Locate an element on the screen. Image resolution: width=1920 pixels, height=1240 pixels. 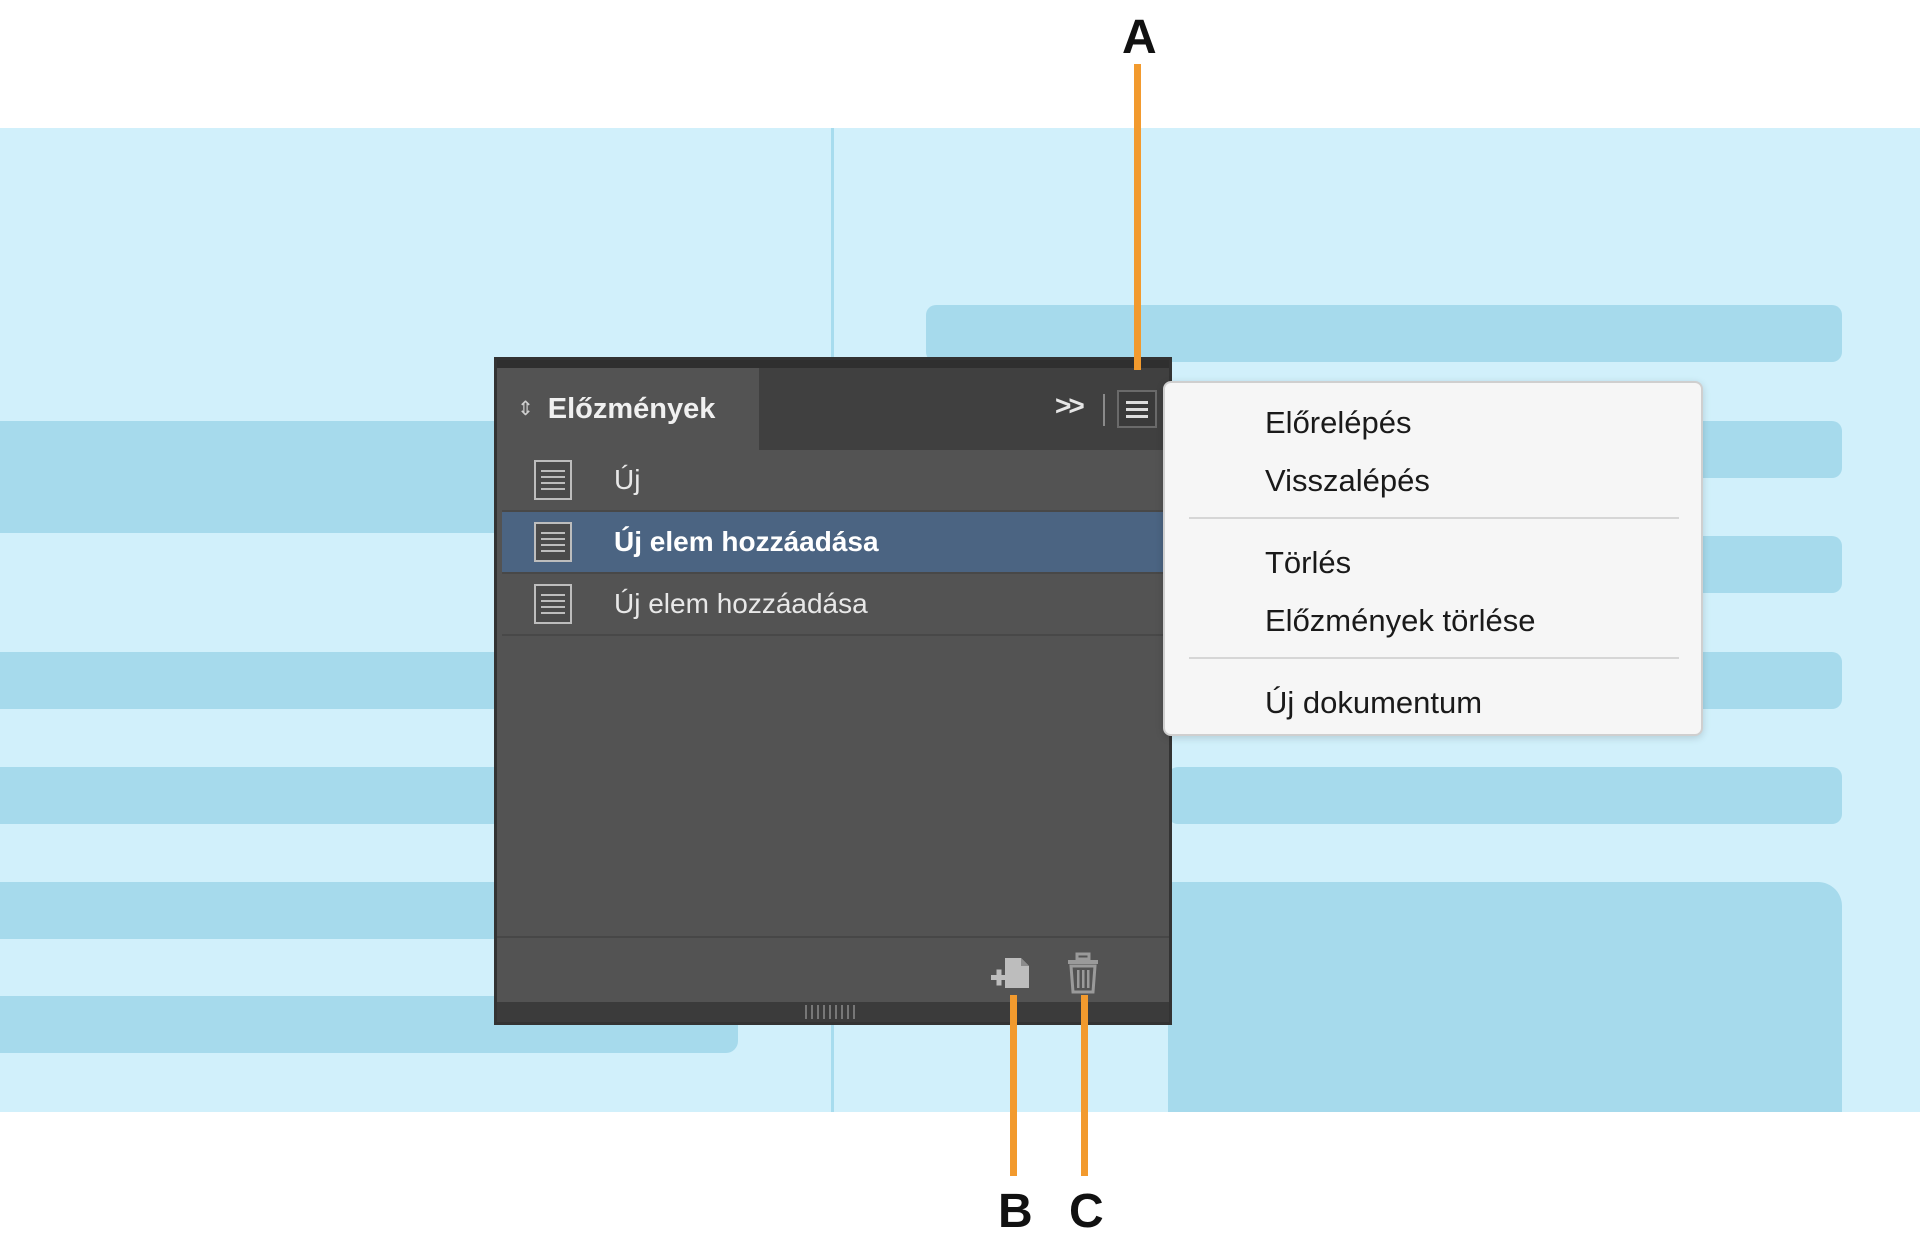
history-state: Új elem hozzáadása is located at coordinates (834, 605).